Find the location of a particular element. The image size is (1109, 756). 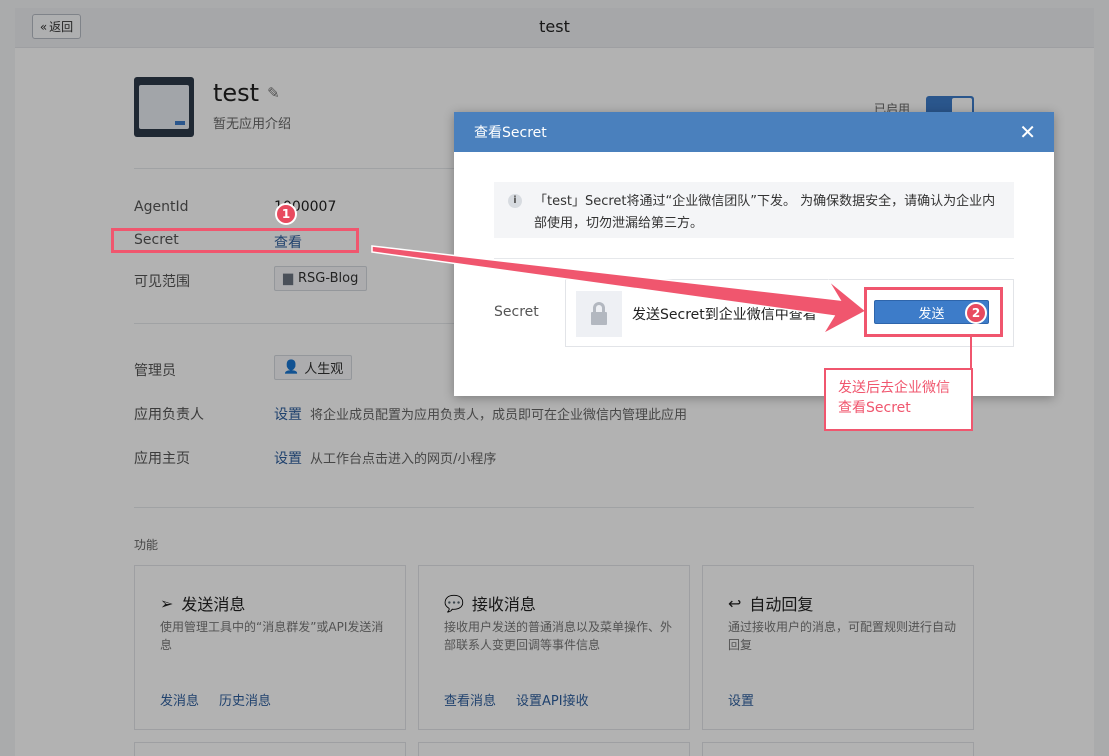

modal-title: 查看Secret is located at coordinates (510, 133).